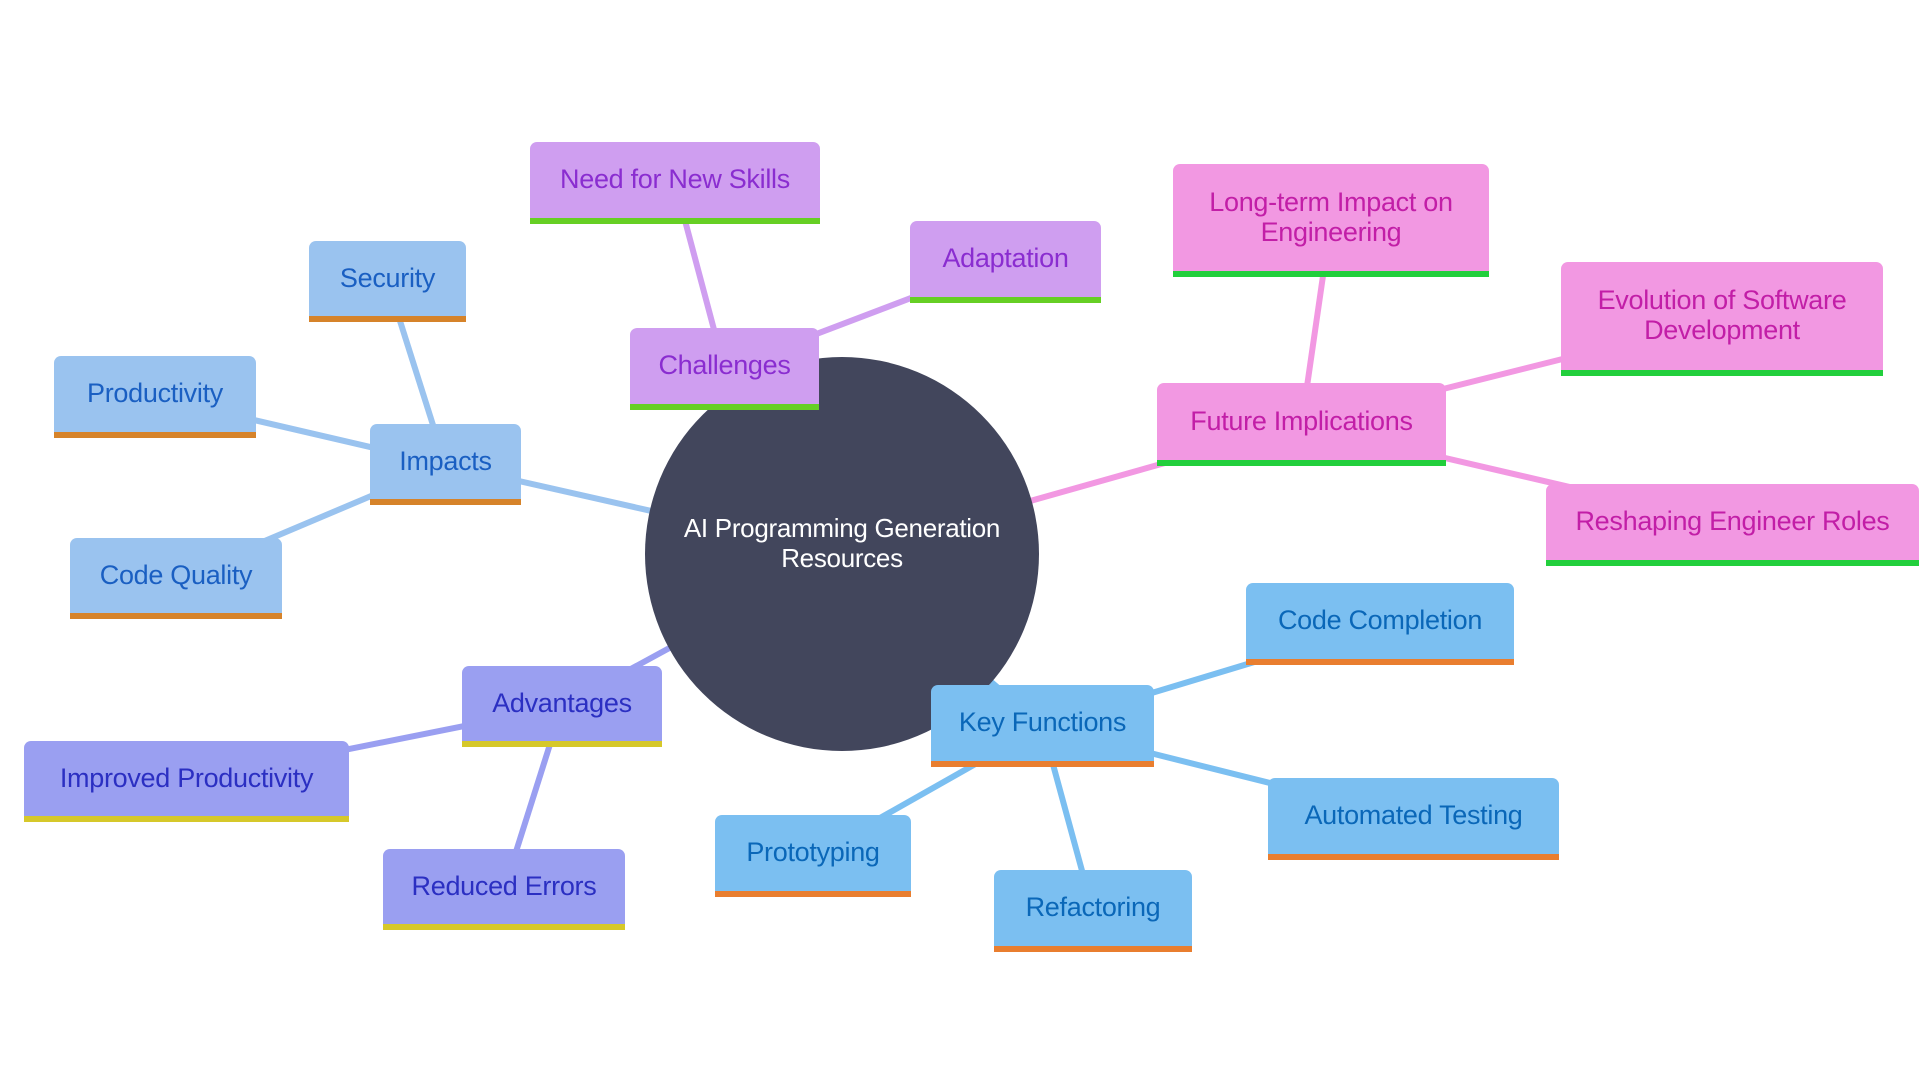 Image resolution: width=1920 pixels, height=1080 pixels. I want to click on leaf-node-automated-testing: Automated Testing, so click(1413, 819).